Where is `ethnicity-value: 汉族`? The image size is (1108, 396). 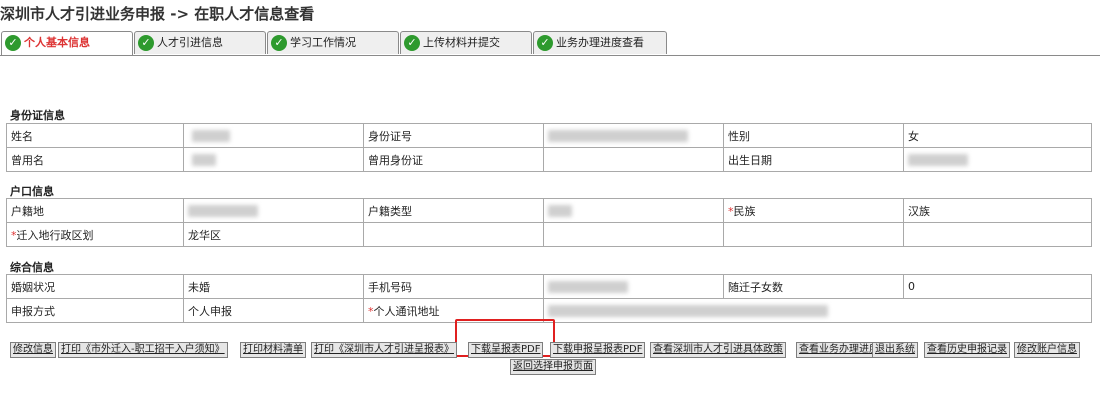 ethnicity-value: 汉族 is located at coordinates (997, 210).